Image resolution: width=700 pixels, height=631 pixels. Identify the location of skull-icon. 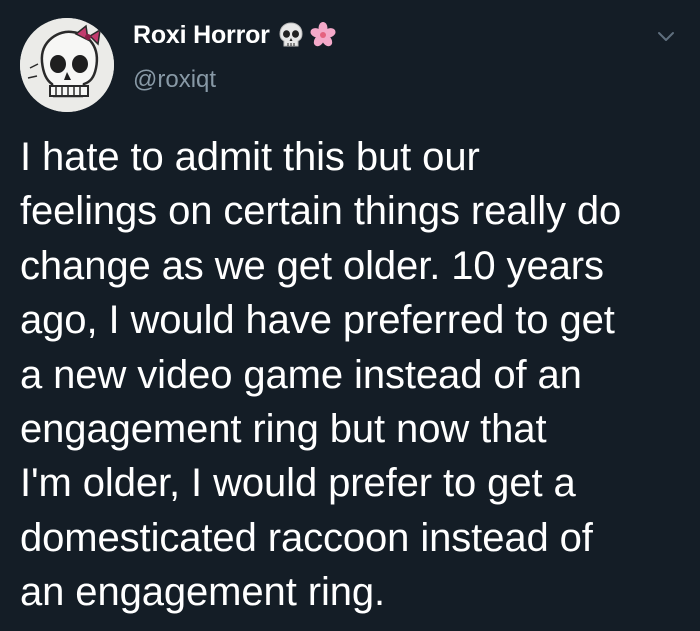
(291, 35).